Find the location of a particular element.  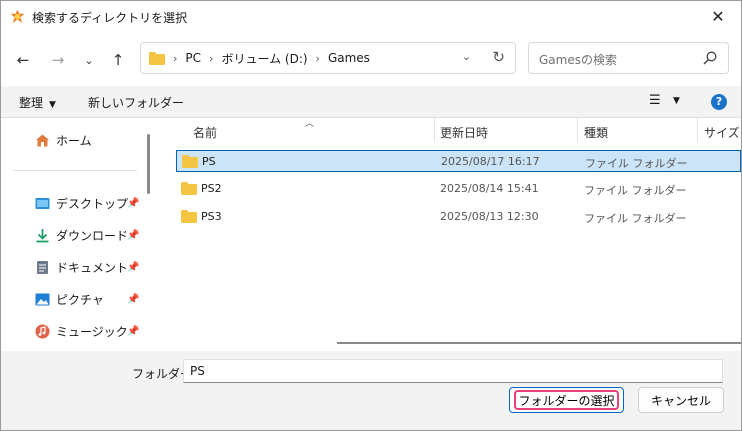

nav-item-desktop: デスクトップ is located at coordinates (81, 203).